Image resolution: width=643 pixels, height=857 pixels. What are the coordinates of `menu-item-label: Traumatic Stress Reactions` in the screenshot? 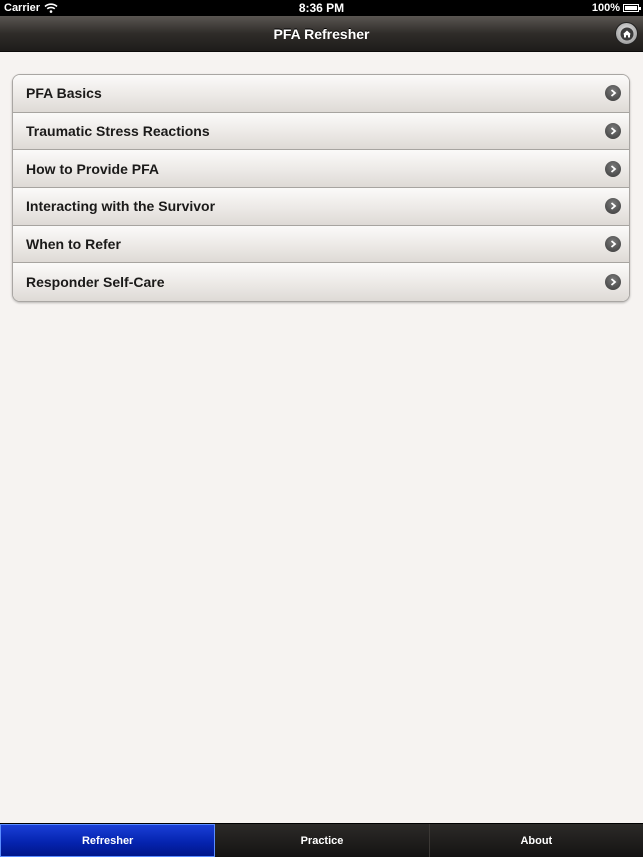 It's located at (118, 131).